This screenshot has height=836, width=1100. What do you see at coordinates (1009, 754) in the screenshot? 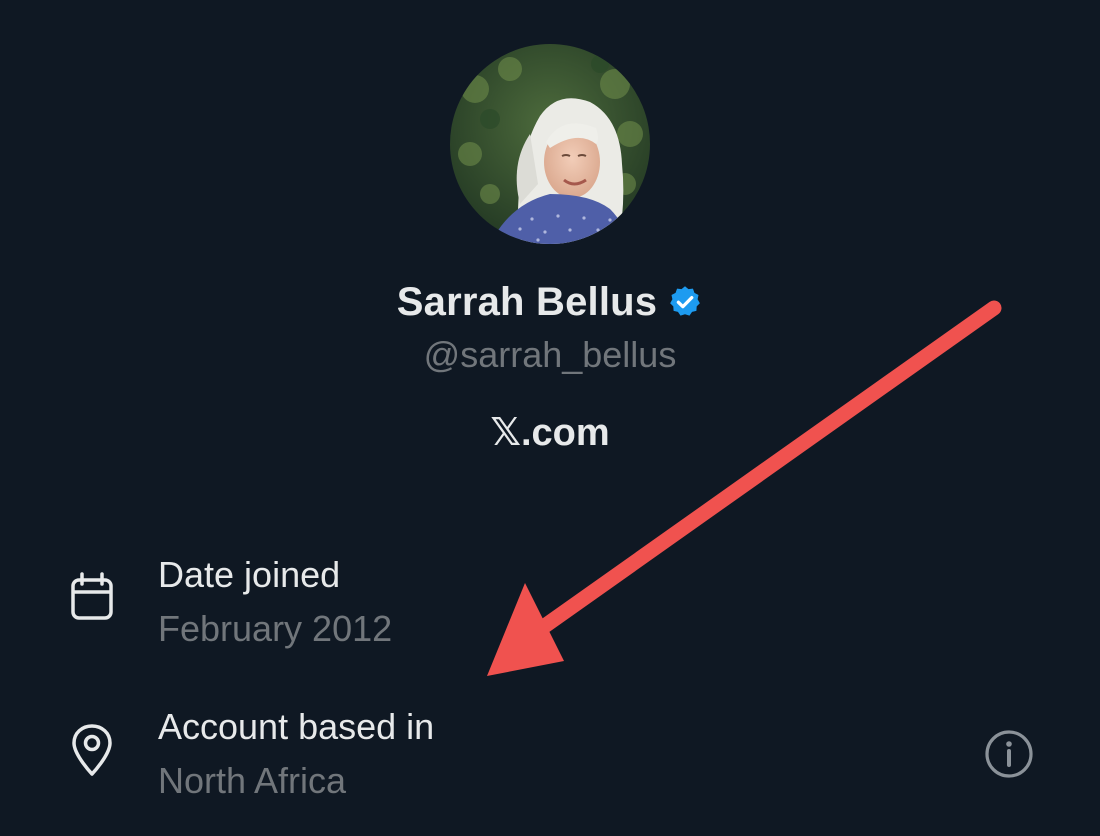
I see `info-icon` at bounding box center [1009, 754].